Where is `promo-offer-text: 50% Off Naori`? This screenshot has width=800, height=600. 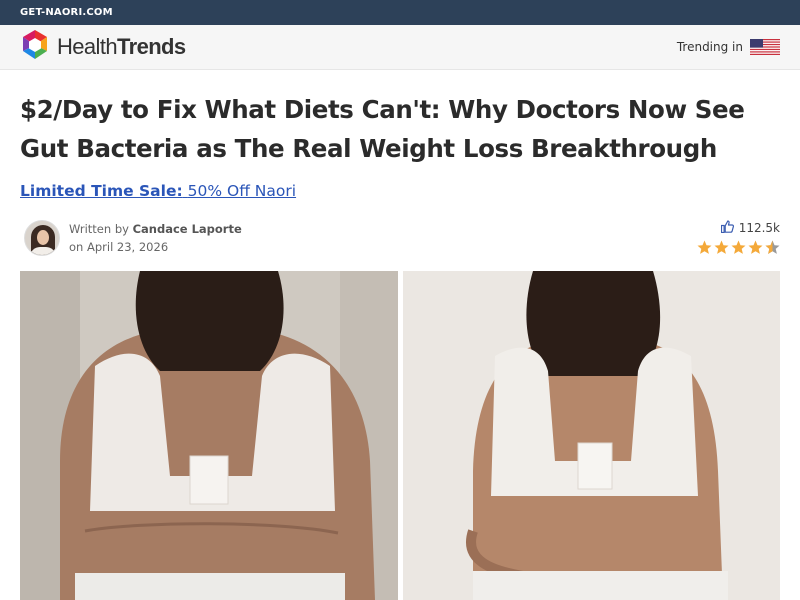
promo-offer-text: 50% Off Naori is located at coordinates (242, 191).